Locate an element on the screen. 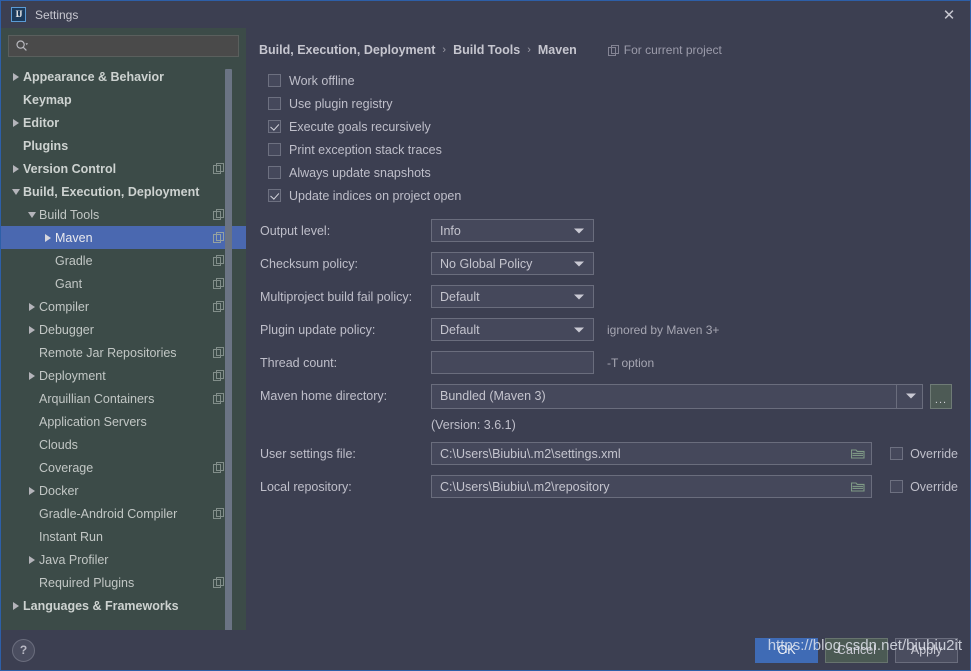 The width and height of the screenshot is (971, 671). maven-version-row: (Version: 3.6.1) is located at coordinates (608, 425).